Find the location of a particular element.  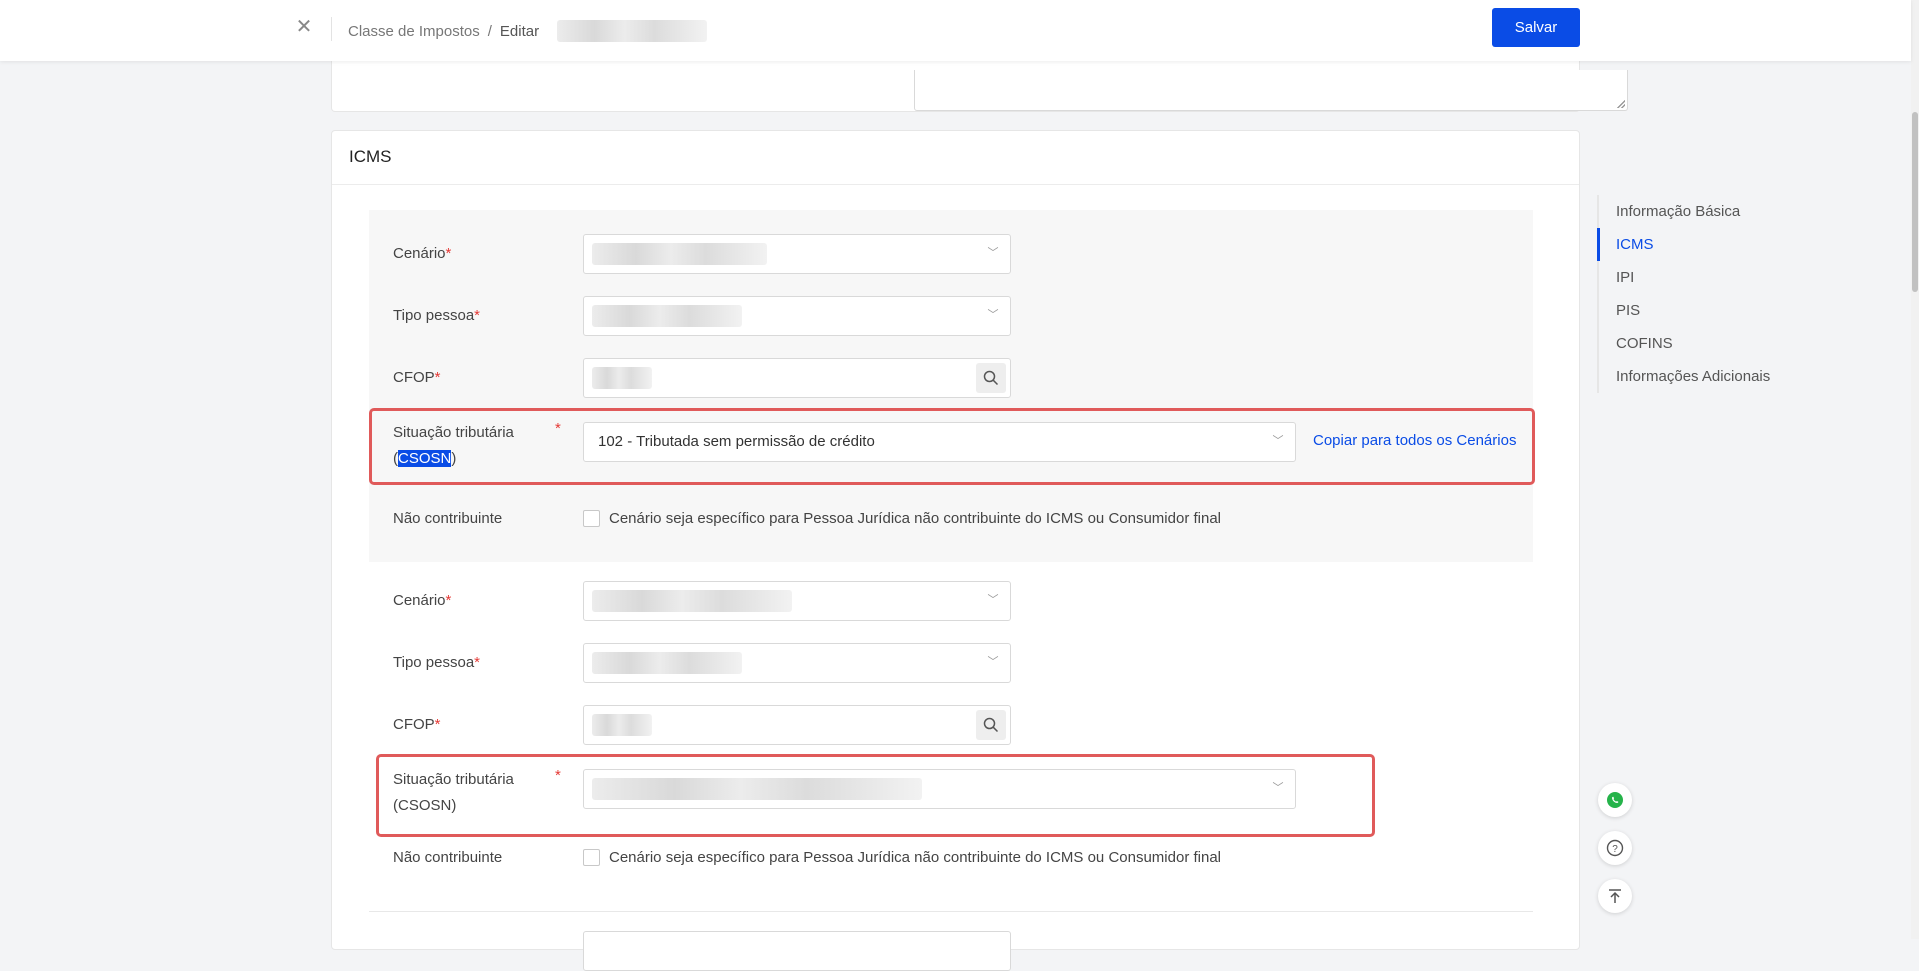

top-bar: ✕ Classe de Impostos / Editar Salvar is located at coordinates (955, 30).